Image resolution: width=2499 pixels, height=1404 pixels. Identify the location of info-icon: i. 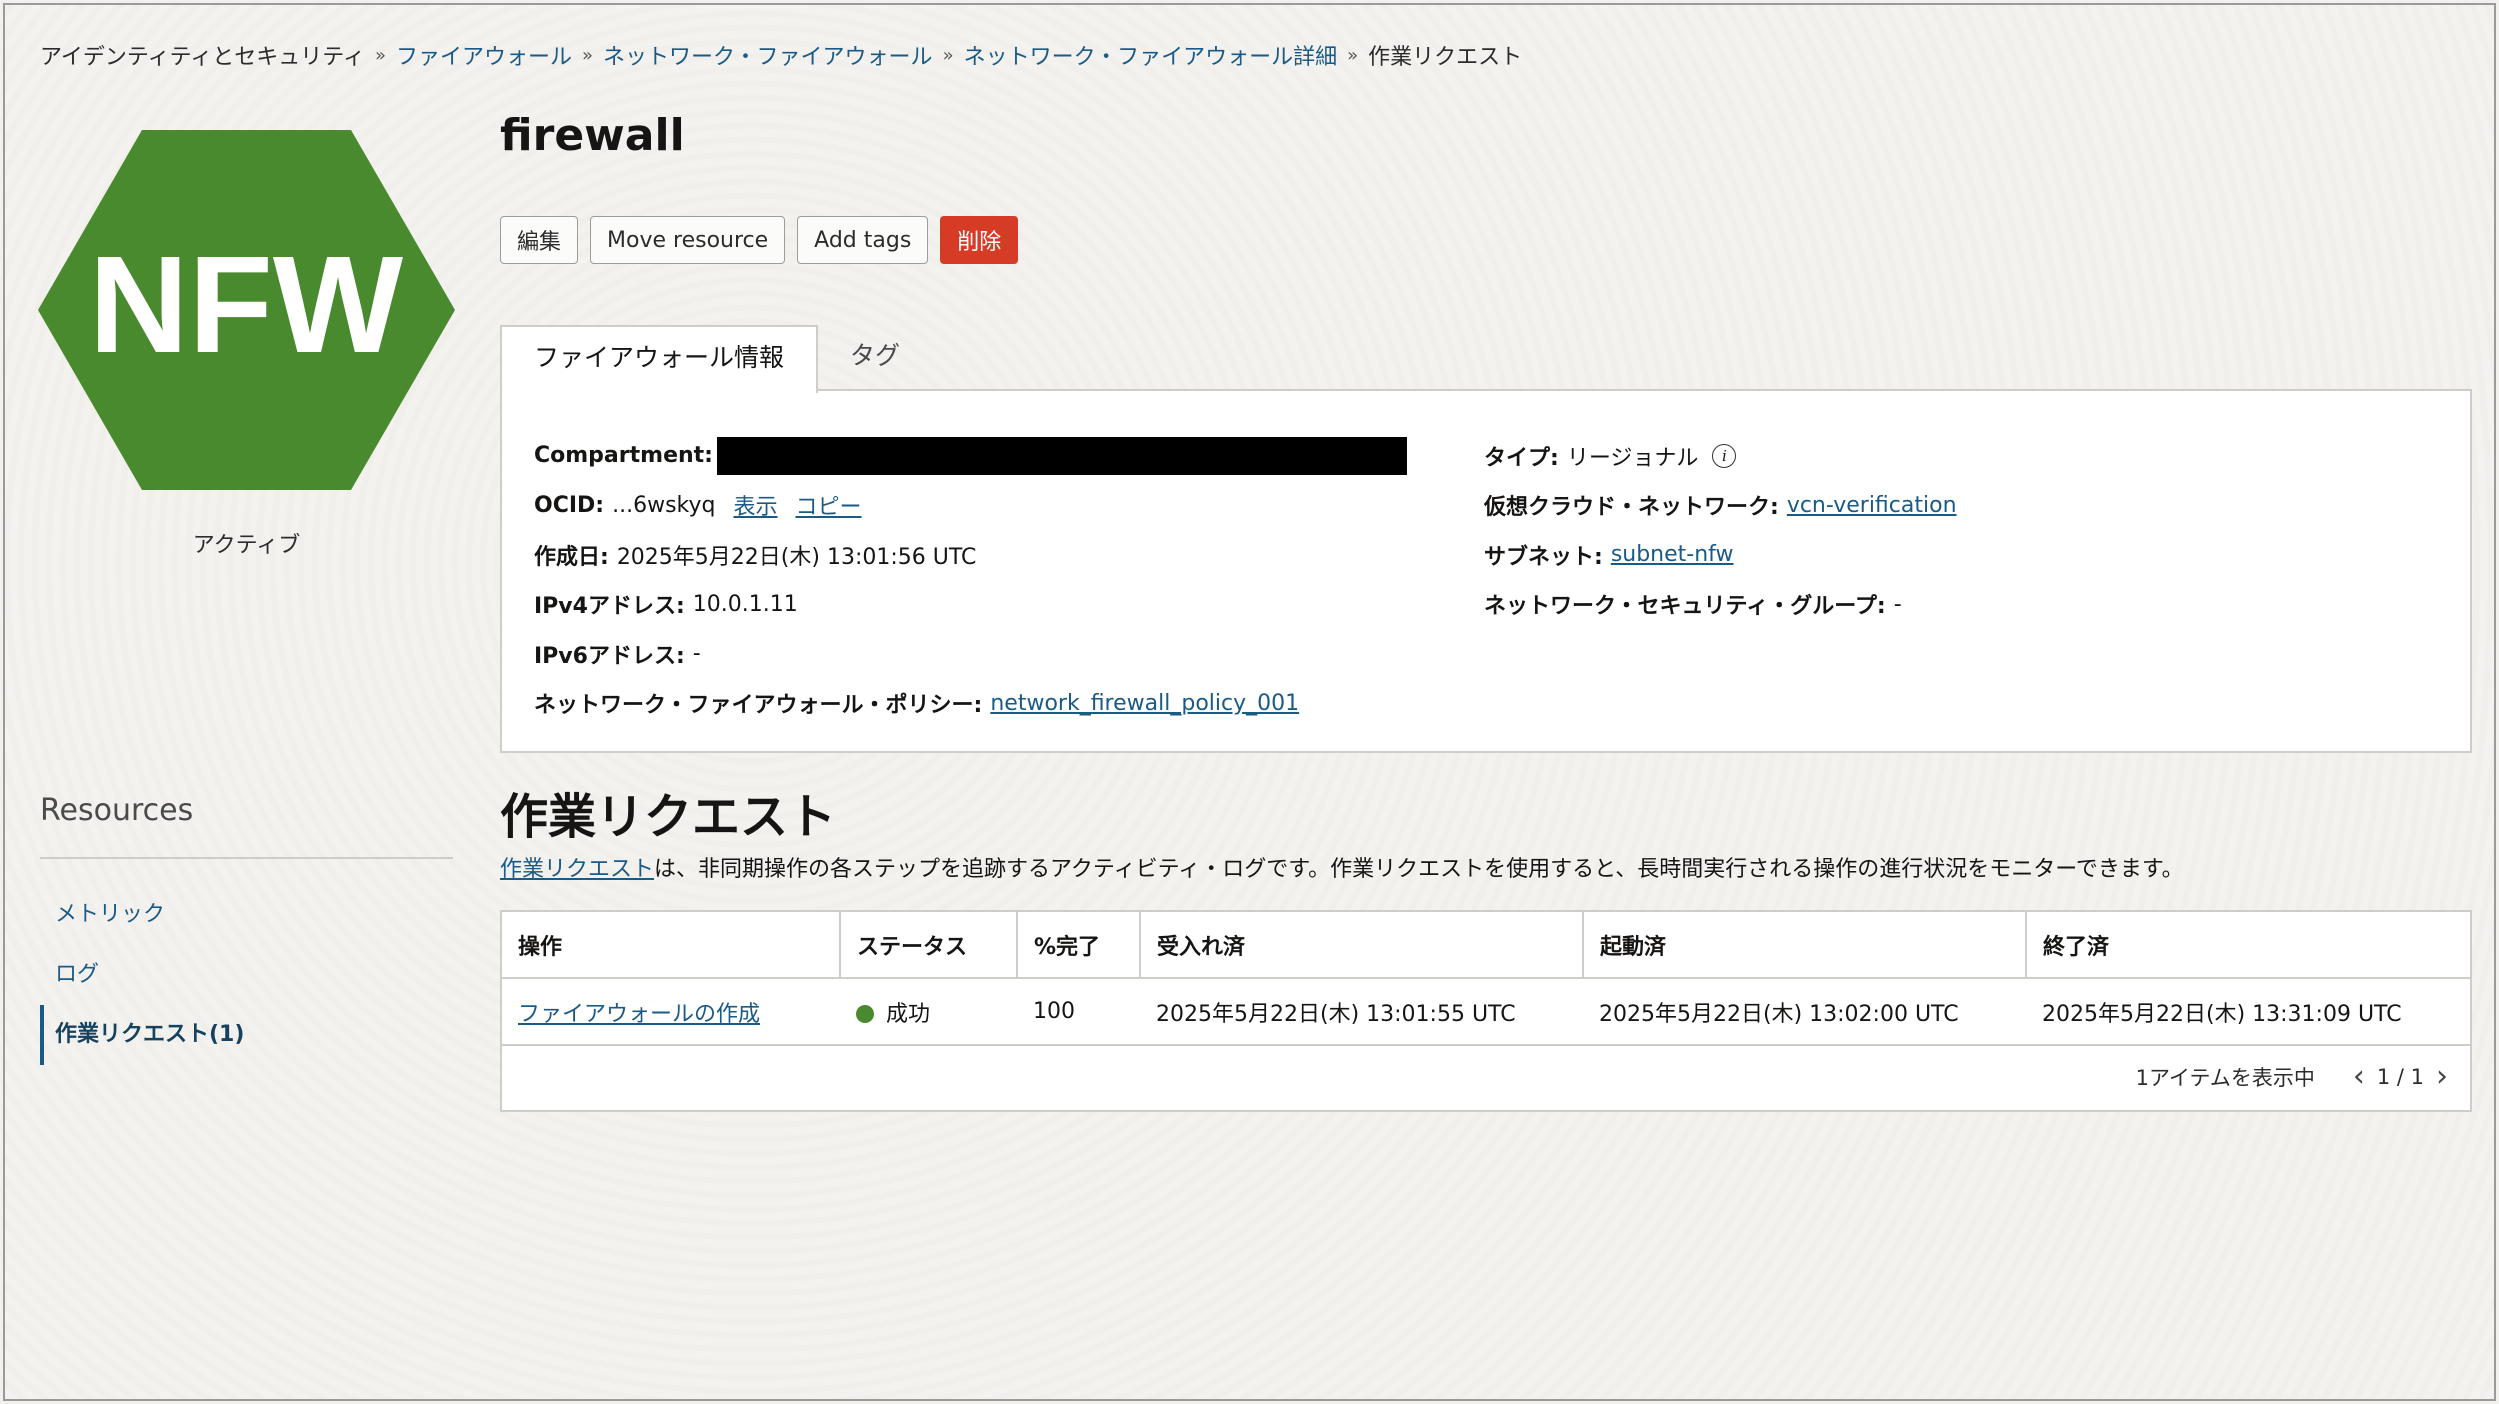
(1724, 455).